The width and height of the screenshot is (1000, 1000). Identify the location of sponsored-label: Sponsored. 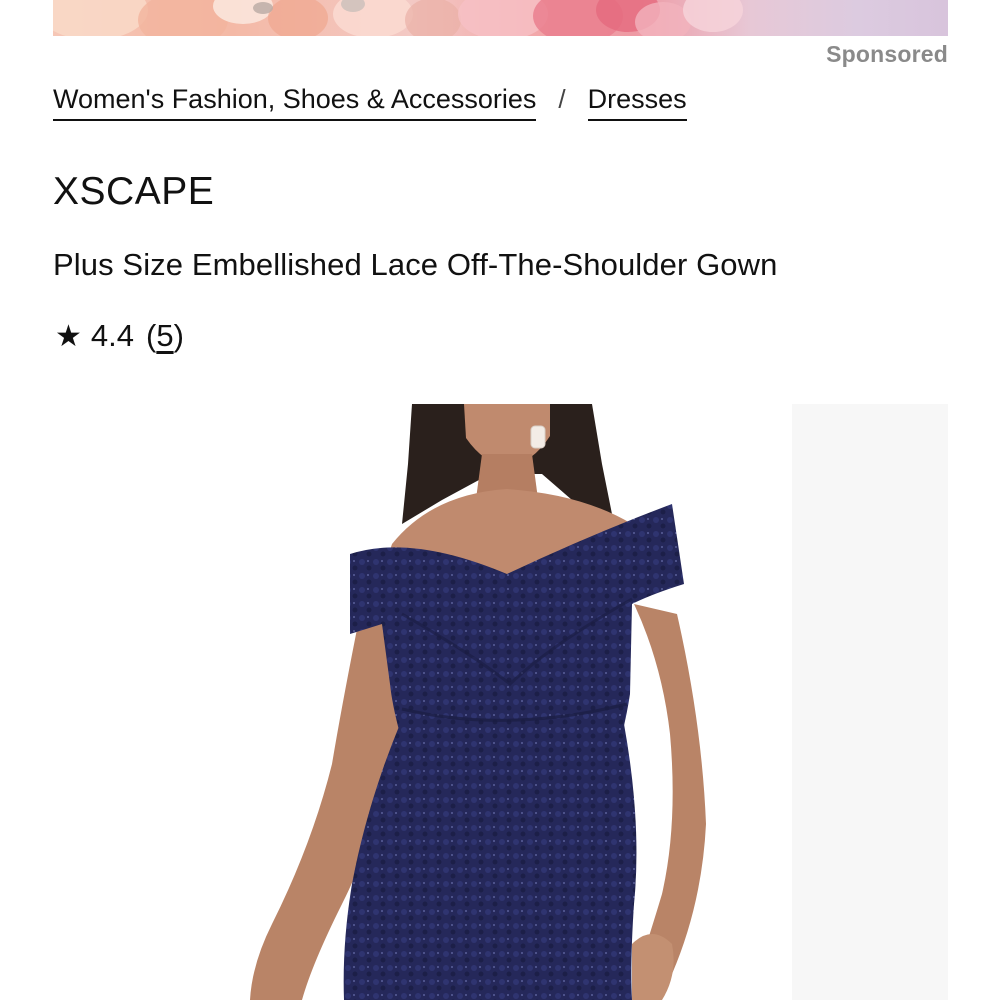
(887, 54).